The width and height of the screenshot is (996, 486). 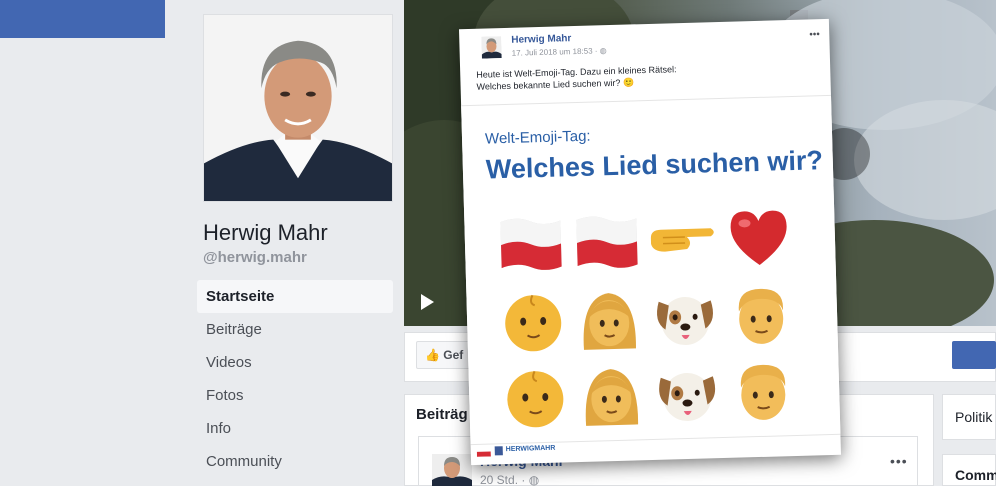 What do you see at coordinates (498, 451) in the screenshot?
I see `facebook-icon` at bounding box center [498, 451].